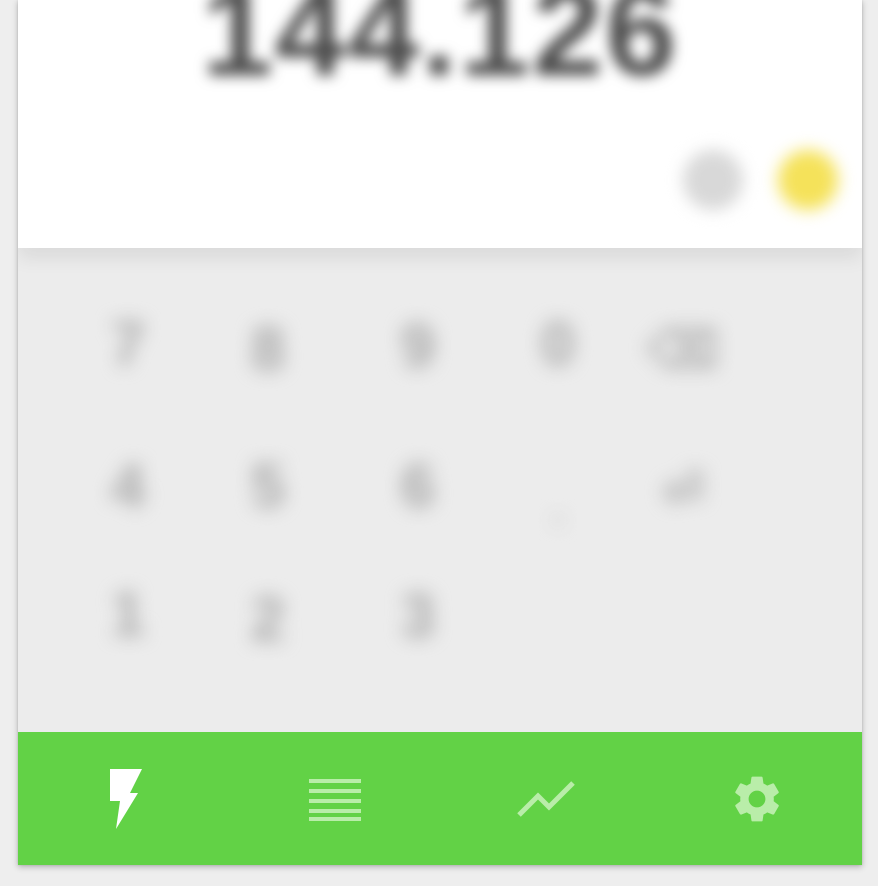  What do you see at coordinates (268, 350) in the screenshot?
I see `key-8: 8` at bounding box center [268, 350].